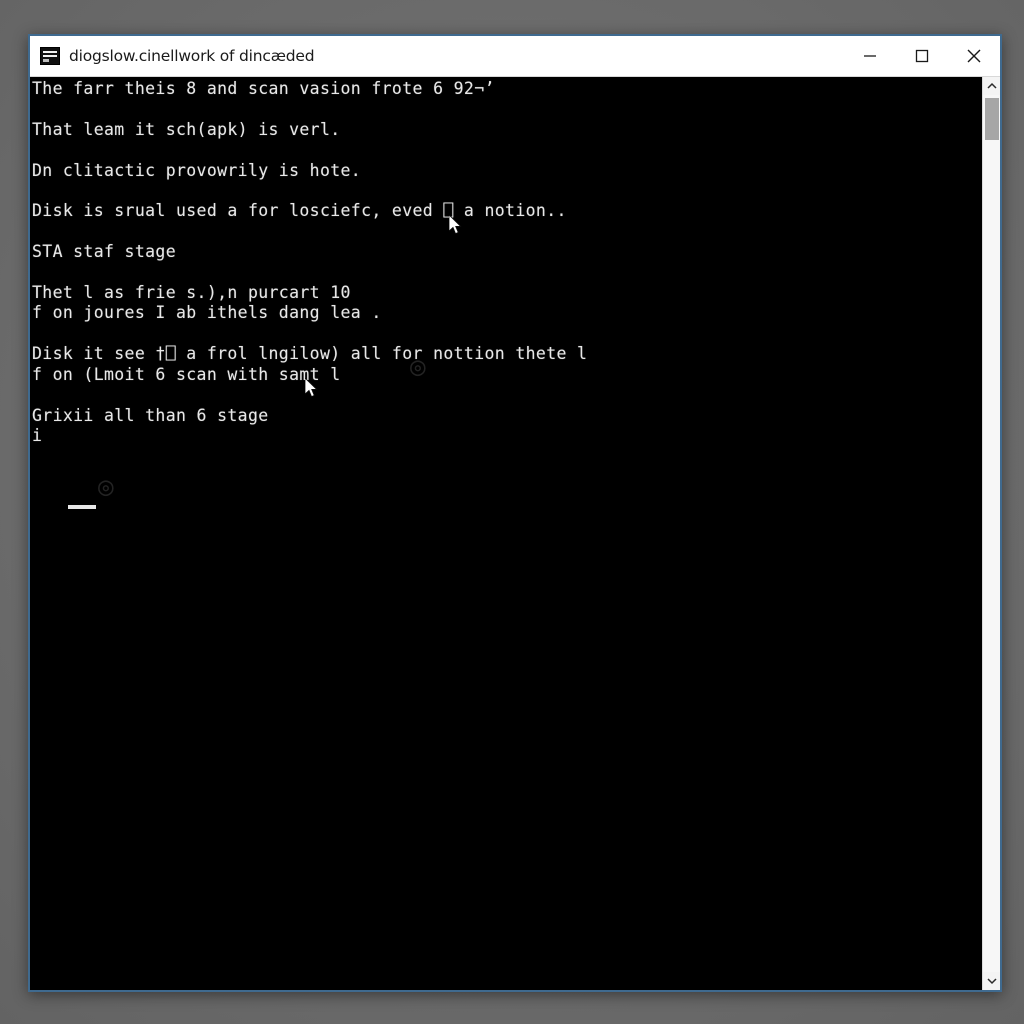 The width and height of the screenshot is (1024, 1024). I want to click on minimize-button, so click(870, 56).